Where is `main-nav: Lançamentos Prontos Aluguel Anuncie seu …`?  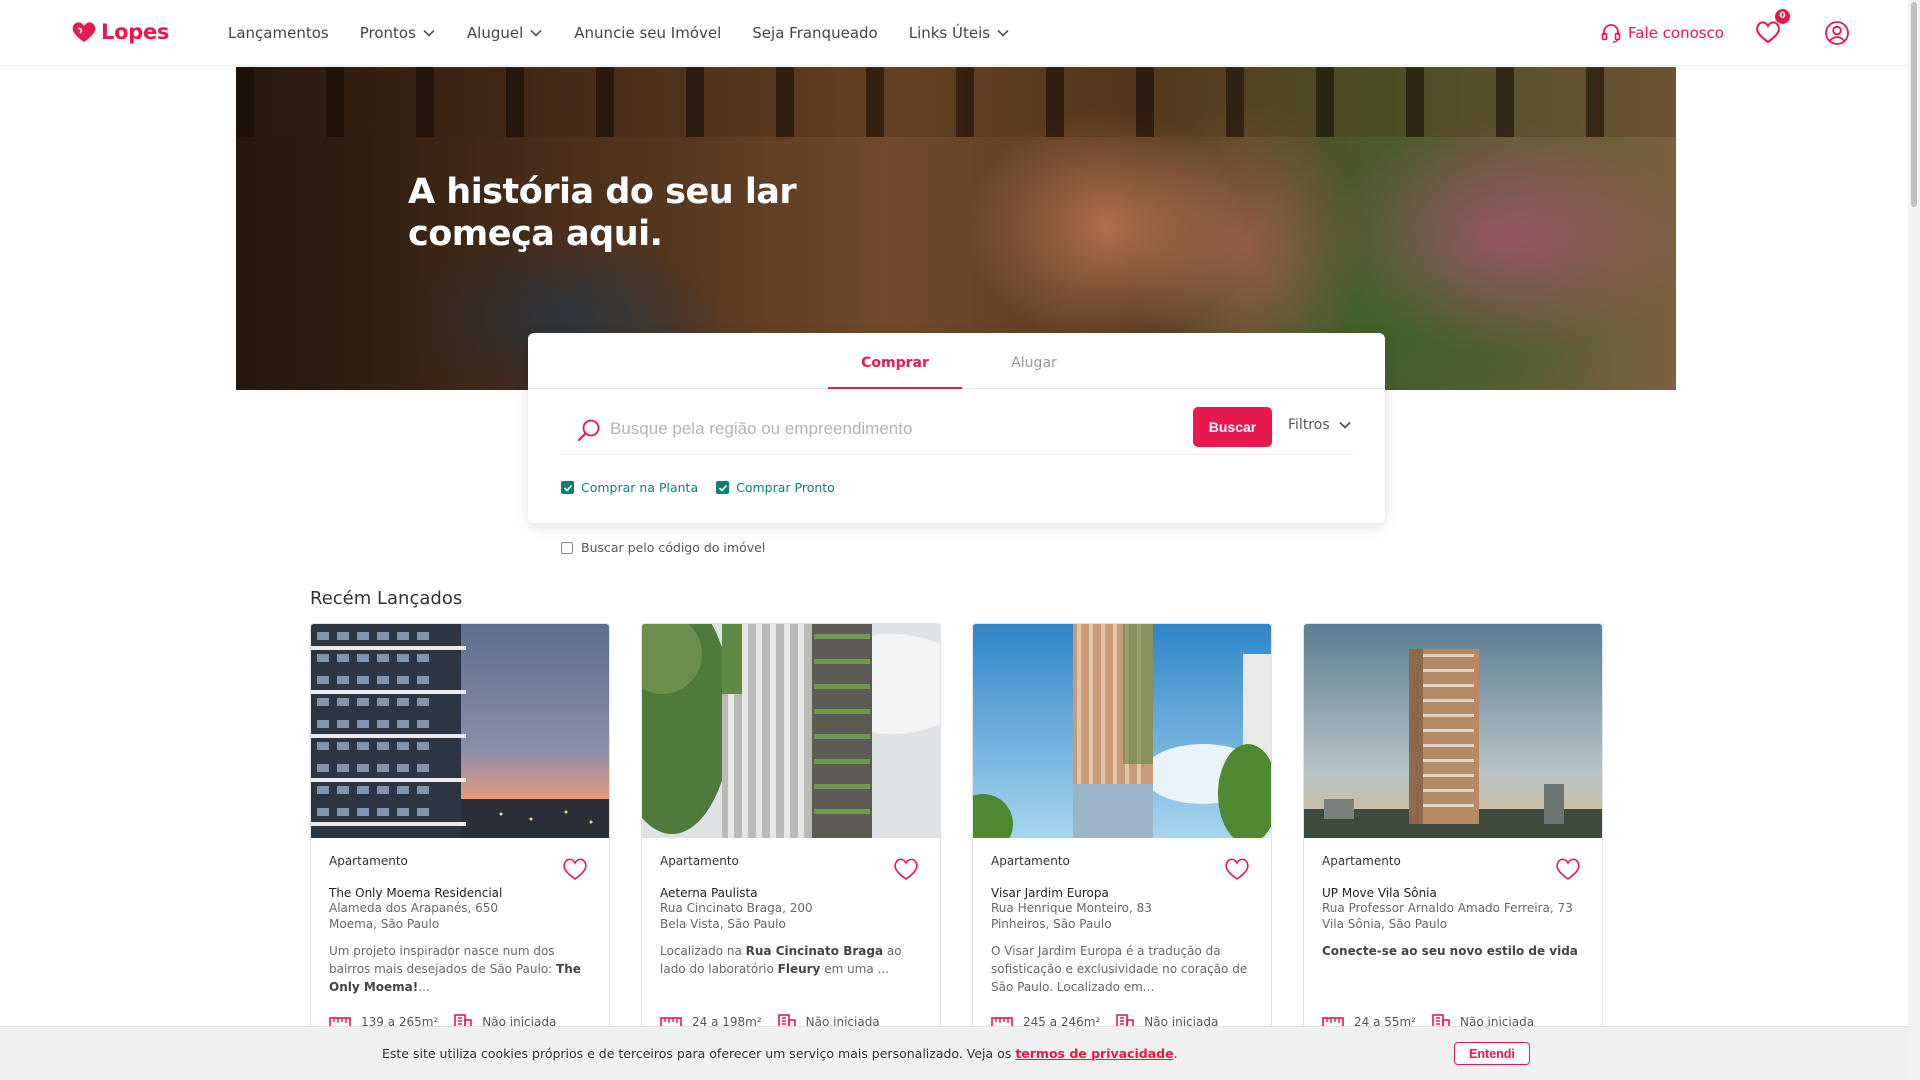
main-nav: Lançamentos Prontos Aluguel Anuncie seu … is located at coordinates (634, 33).